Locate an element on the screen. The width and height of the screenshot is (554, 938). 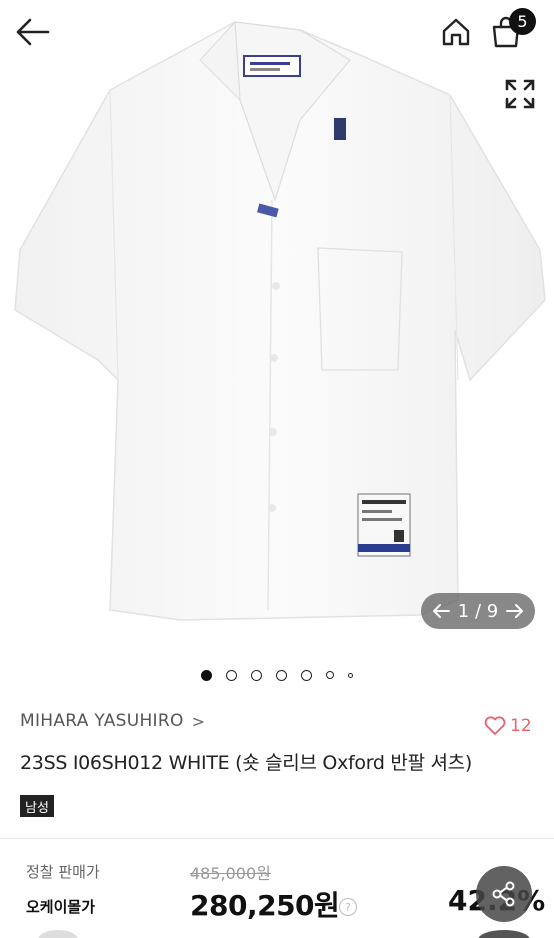
gender-badge: 남성 is located at coordinates (37, 806).